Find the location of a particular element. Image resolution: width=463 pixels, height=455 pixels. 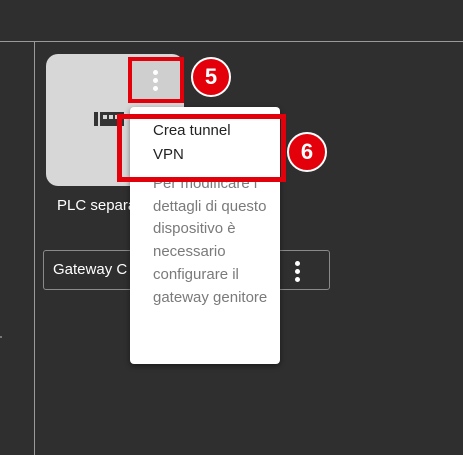

gateway-more-icon is located at coordinates (298, 272).